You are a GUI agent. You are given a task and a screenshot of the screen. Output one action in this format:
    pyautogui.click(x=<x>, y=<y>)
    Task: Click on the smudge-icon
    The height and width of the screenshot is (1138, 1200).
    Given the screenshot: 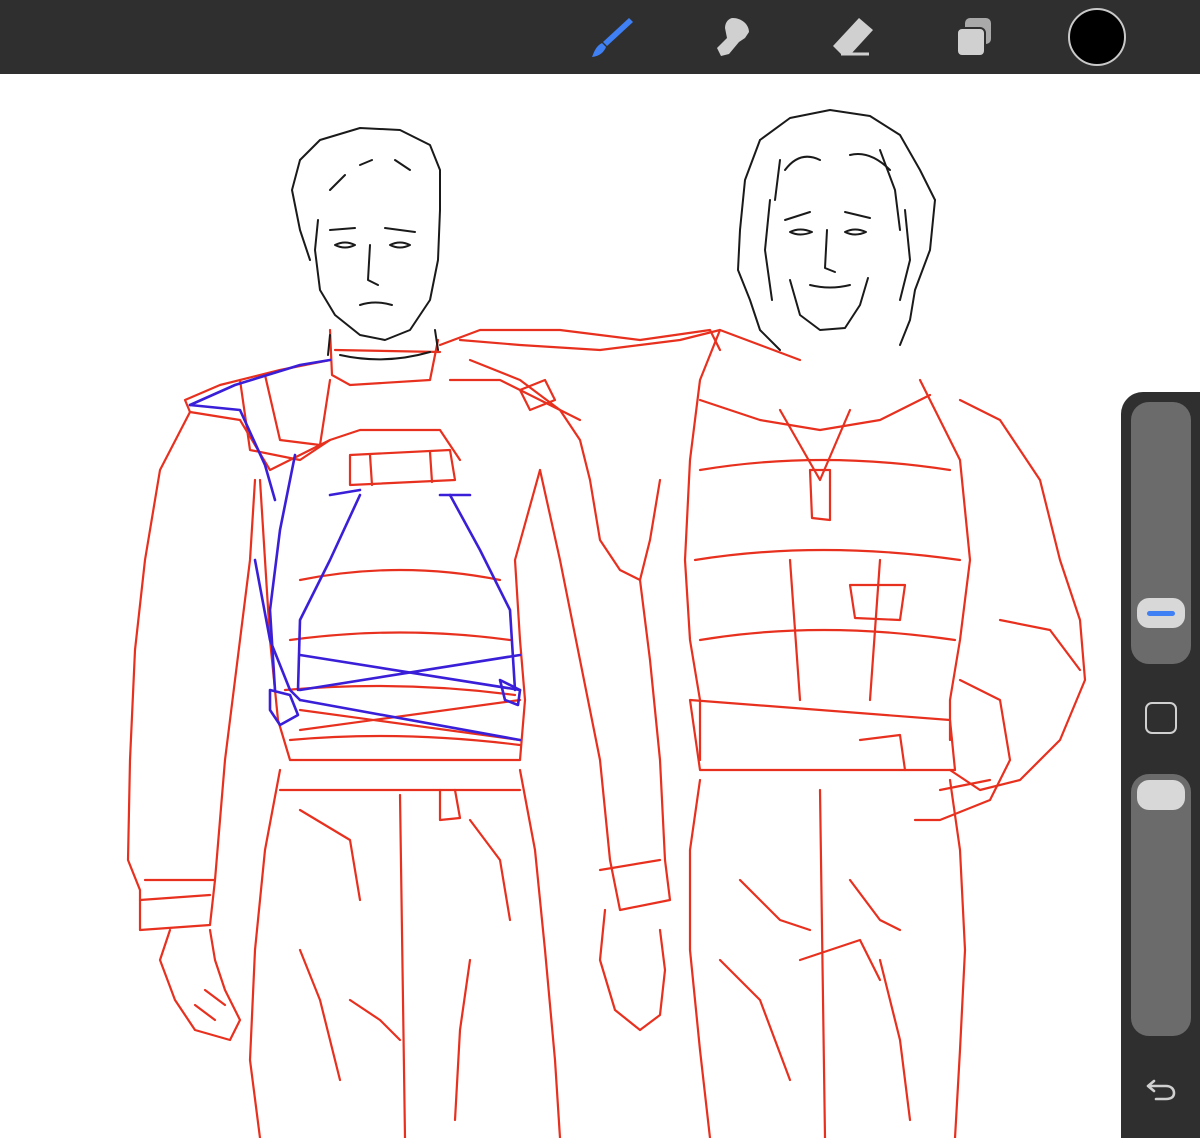 What is the action you would take?
    pyautogui.click(x=733, y=37)
    